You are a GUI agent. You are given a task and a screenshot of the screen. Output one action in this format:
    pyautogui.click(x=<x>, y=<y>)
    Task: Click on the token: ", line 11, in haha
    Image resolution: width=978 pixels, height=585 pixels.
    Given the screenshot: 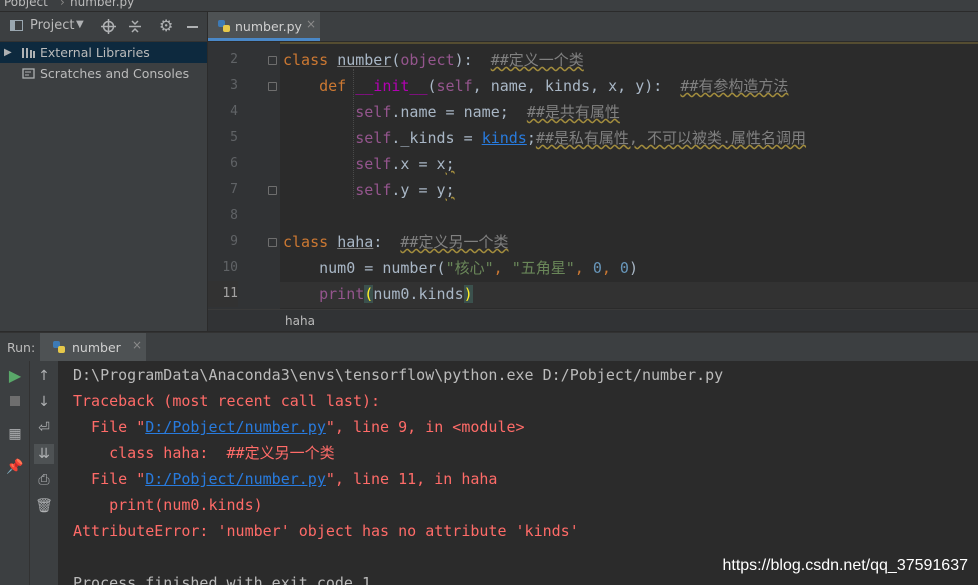 What is the action you would take?
    pyautogui.click(x=411, y=479)
    